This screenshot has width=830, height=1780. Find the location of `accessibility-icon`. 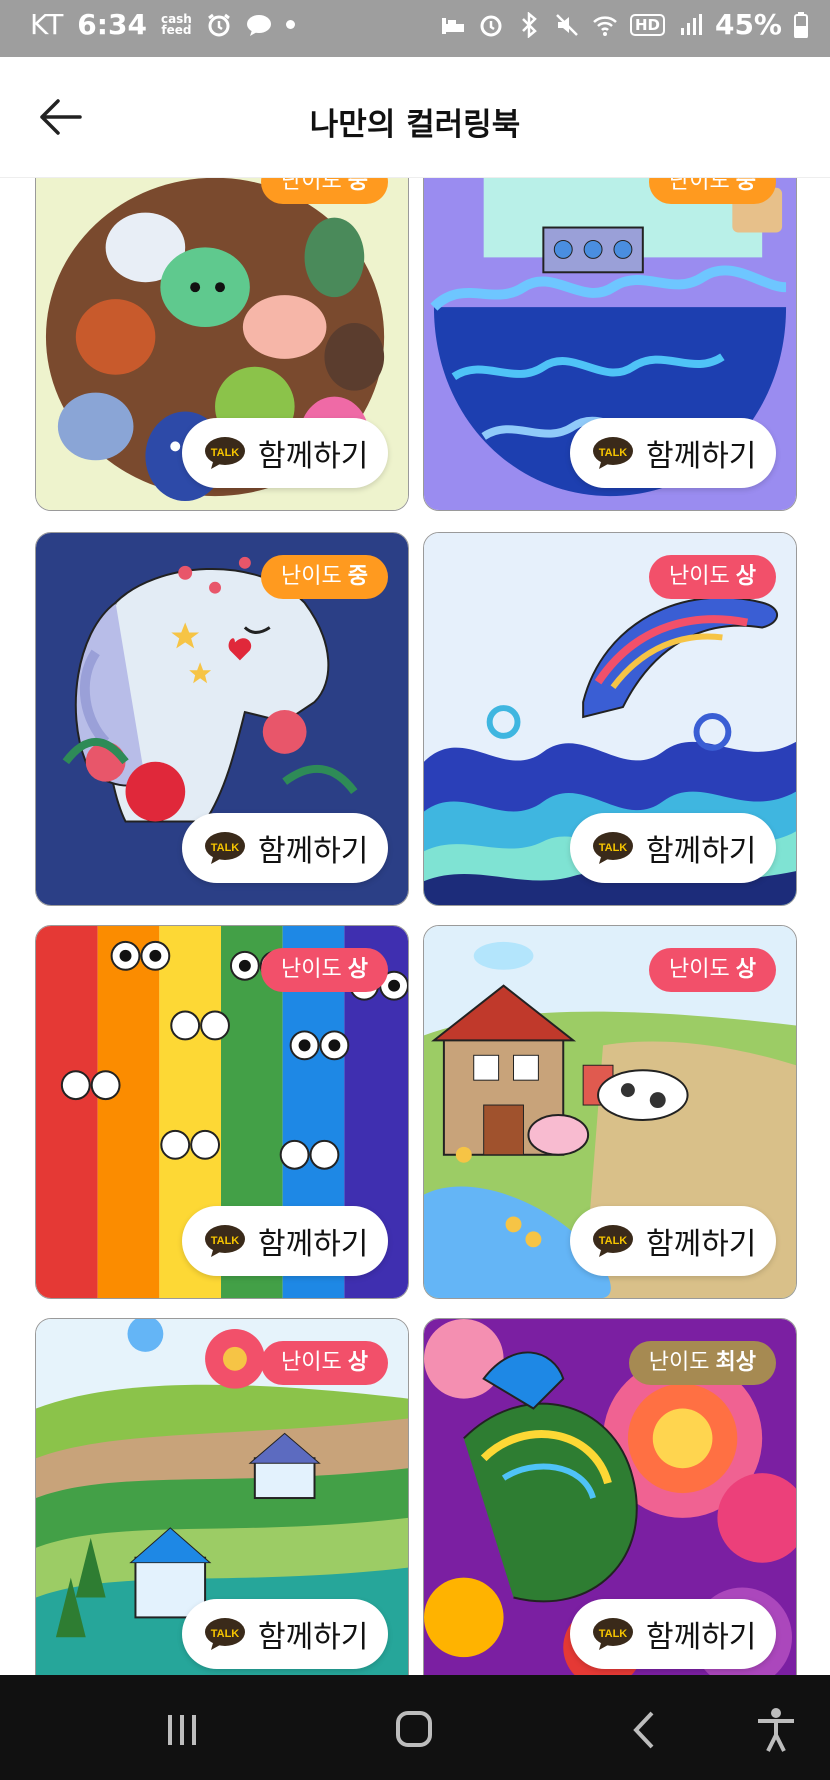

accessibility-icon is located at coordinates (776, 1730).